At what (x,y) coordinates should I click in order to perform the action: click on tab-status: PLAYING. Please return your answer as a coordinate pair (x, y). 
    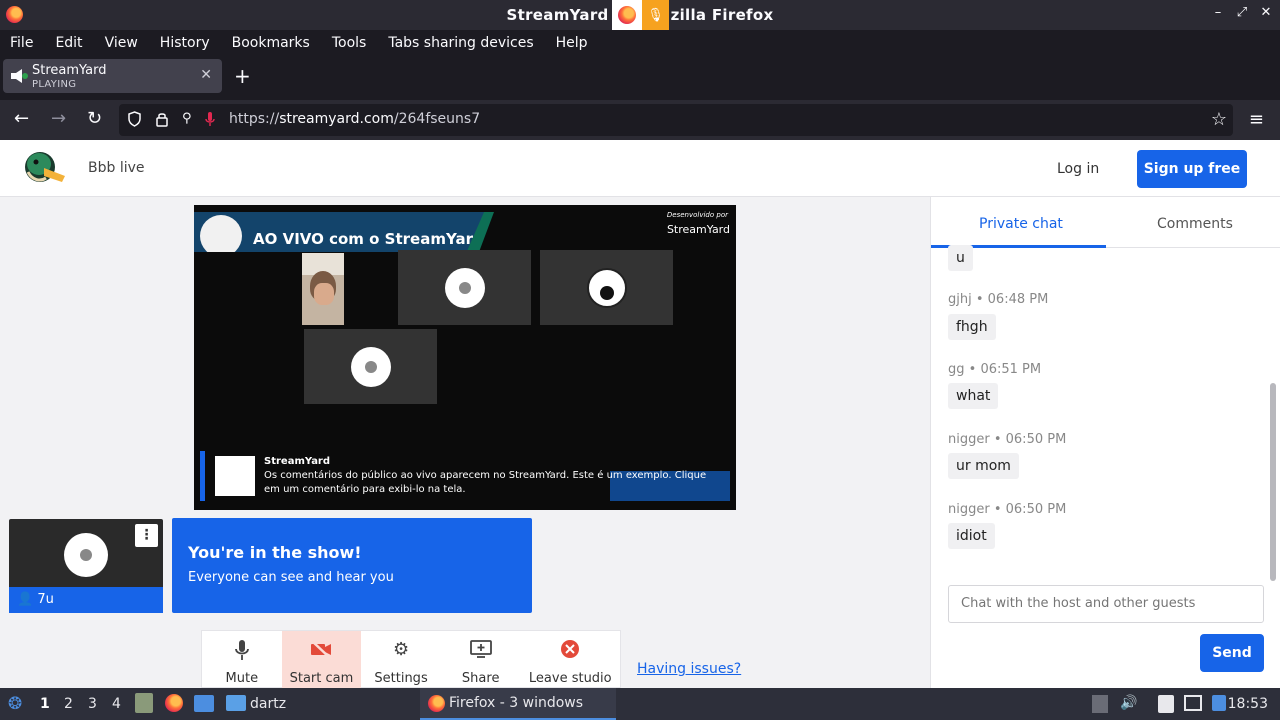
    Looking at the image, I should click on (54, 84).